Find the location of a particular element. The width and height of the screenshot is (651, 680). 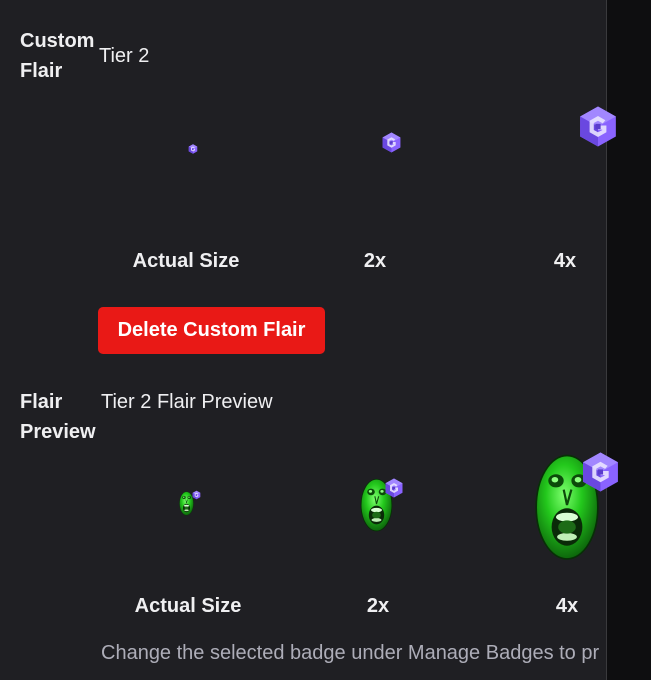

custom-flair-size-actual: Actual Size is located at coordinates (186, 261).